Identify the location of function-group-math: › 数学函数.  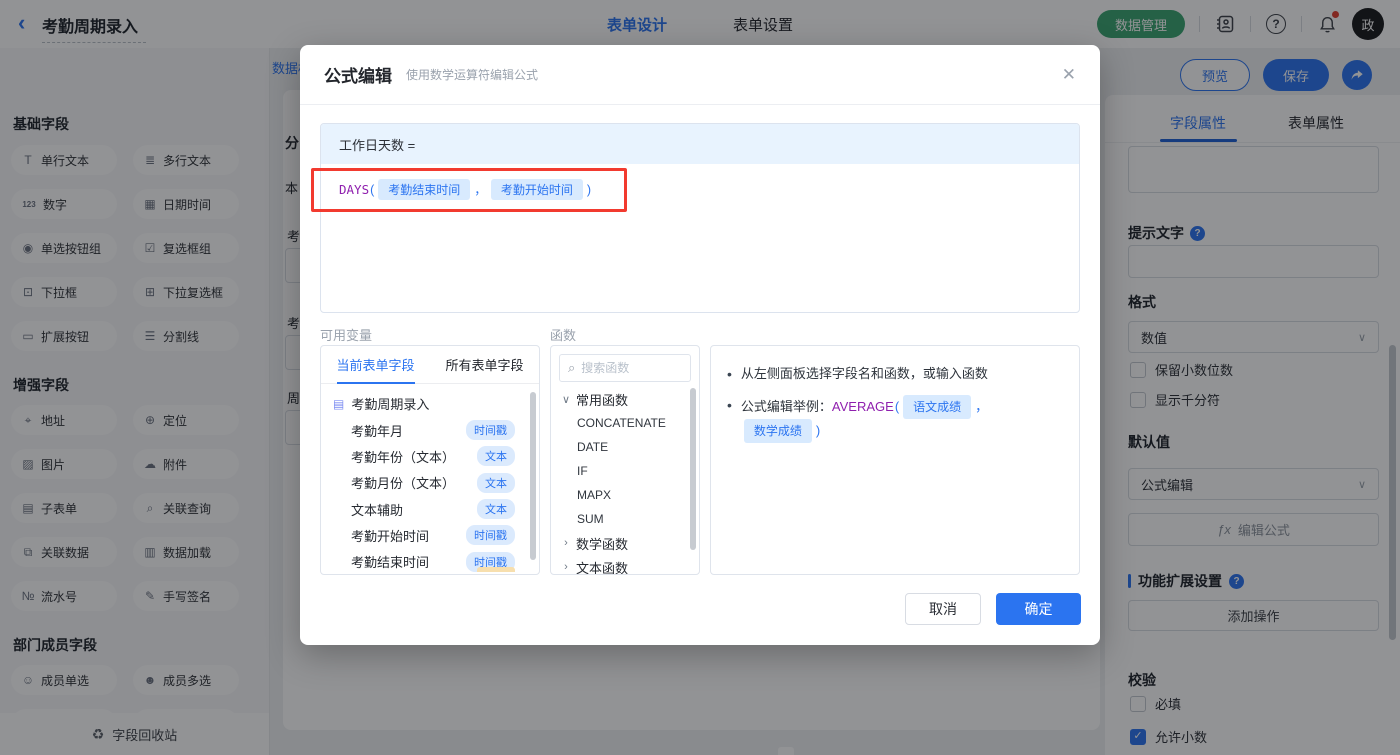
(625, 543).